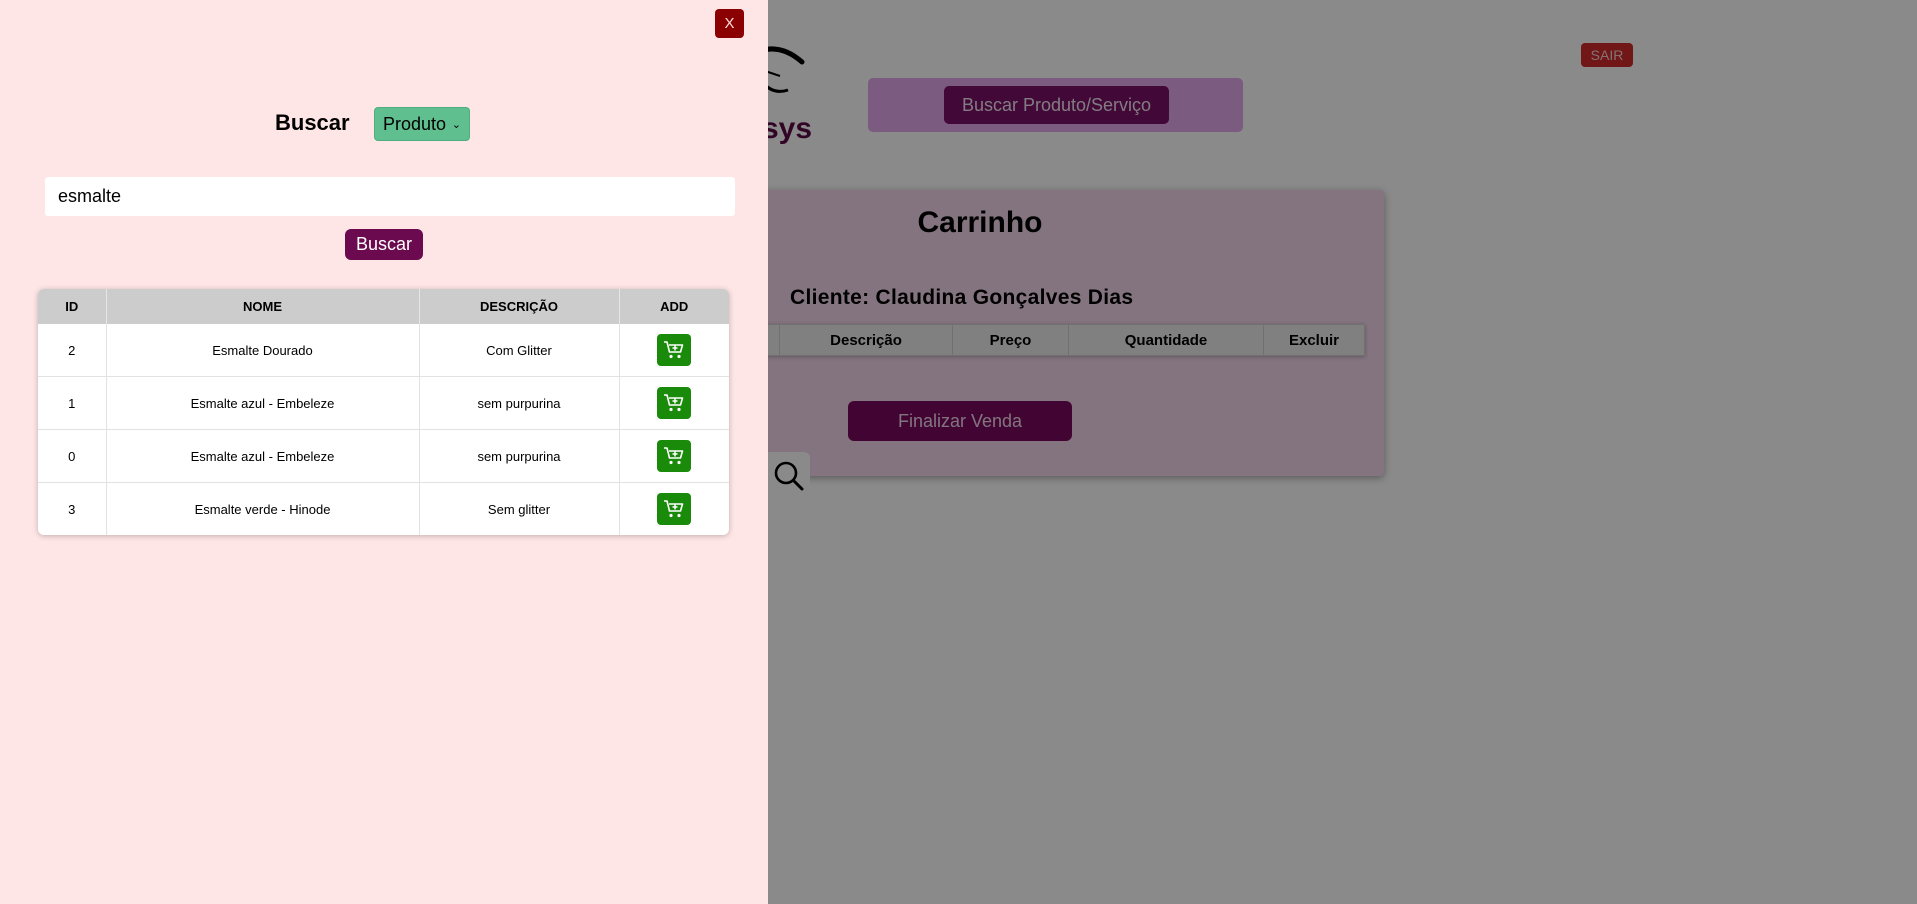 The width and height of the screenshot is (1917, 904). Describe the element at coordinates (519, 508) in the screenshot. I see `cell-description: Sem glitter` at that location.